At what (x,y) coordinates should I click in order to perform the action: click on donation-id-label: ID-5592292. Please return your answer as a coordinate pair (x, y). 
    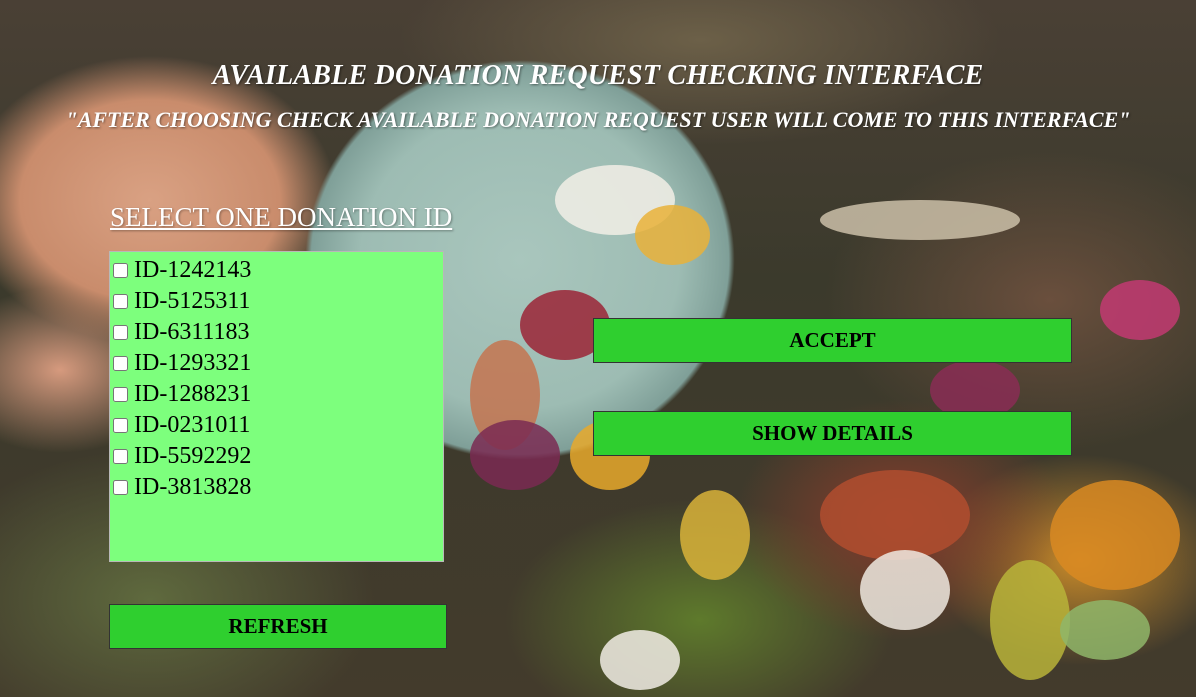
    Looking at the image, I should click on (193, 456).